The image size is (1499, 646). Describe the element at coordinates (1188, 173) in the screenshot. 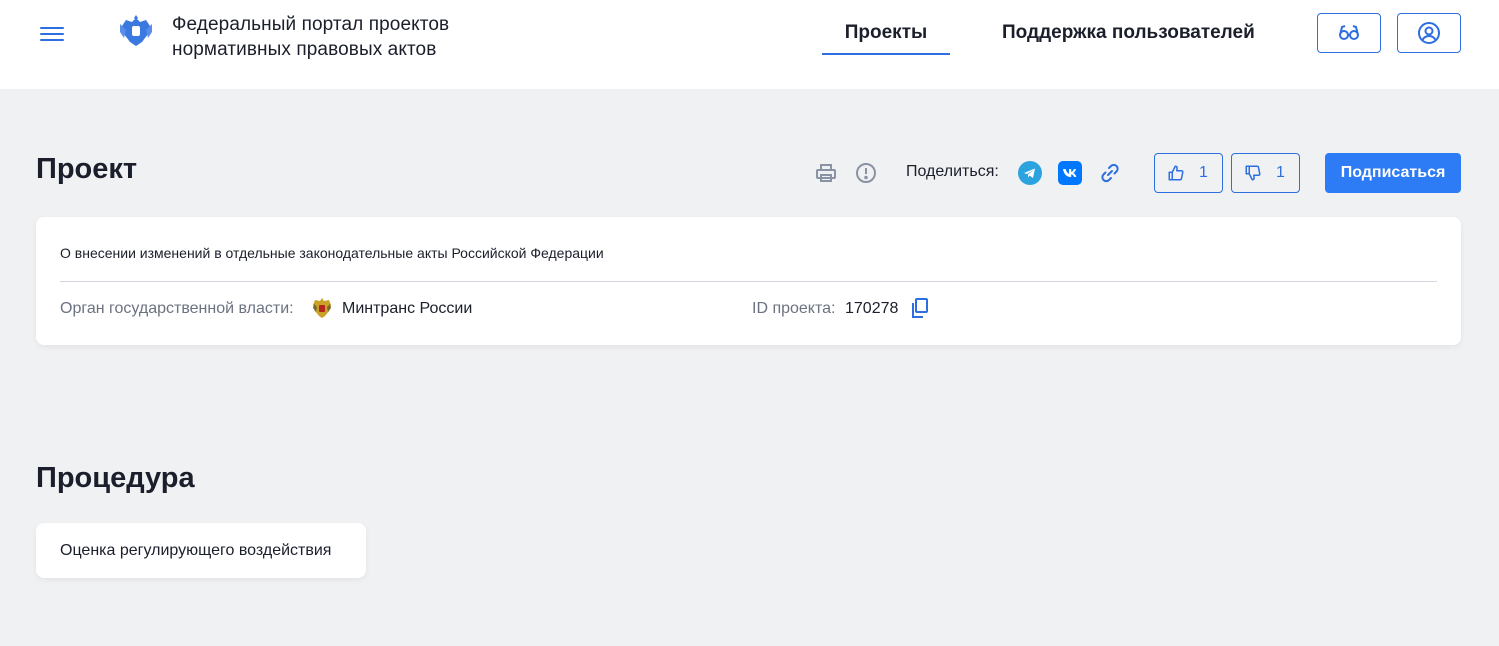

I see `like-button: 1` at that location.